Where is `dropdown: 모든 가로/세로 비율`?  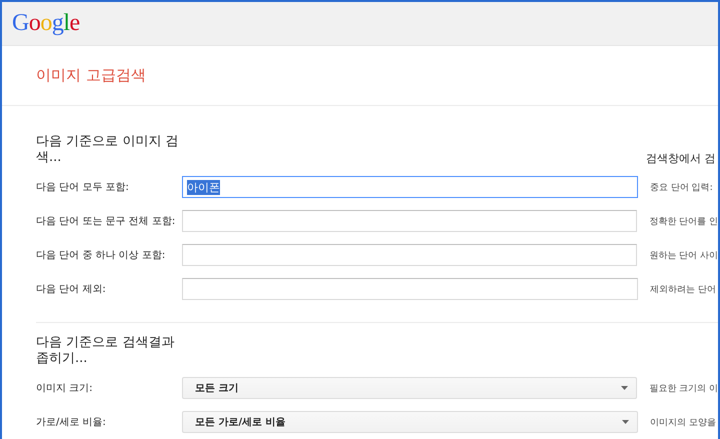 dropdown: 모든 가로/세로 비율 is located at coordinates (410, 422).